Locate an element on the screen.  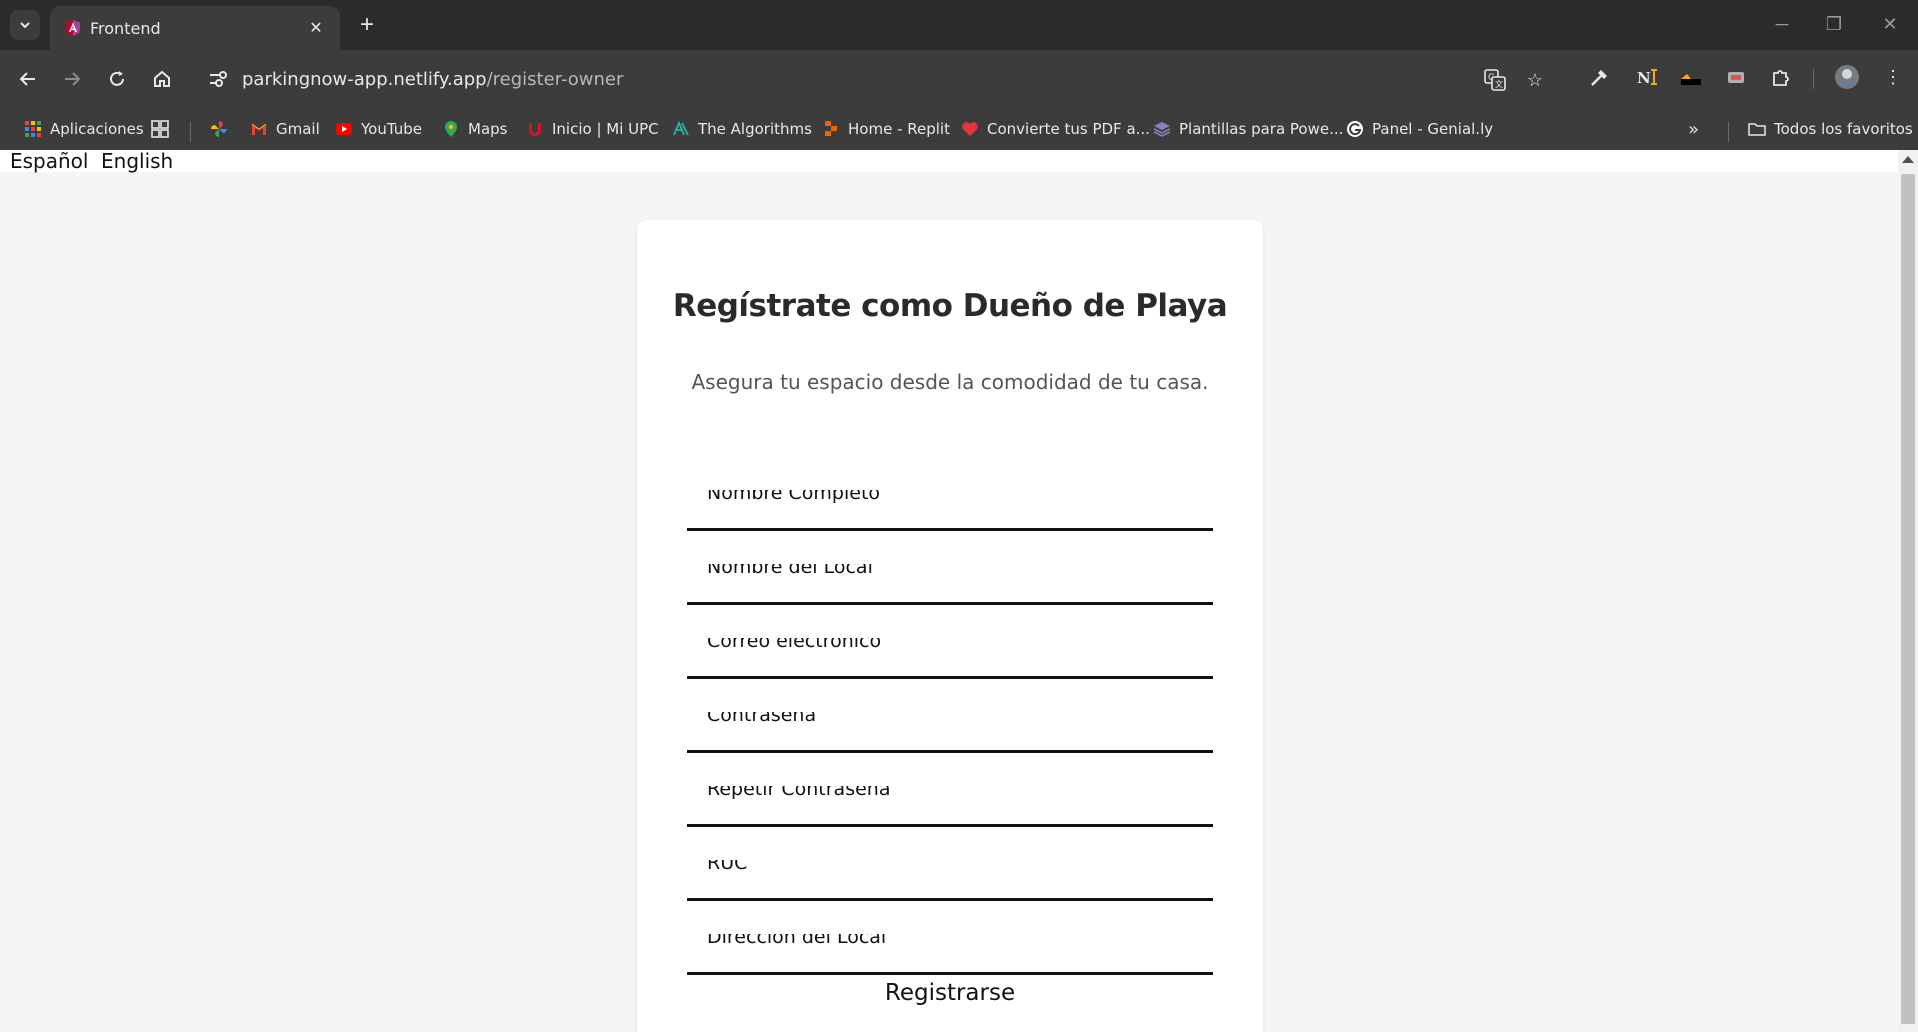
bookmark-gmail: Gmail is located at coordinates (285, 129).